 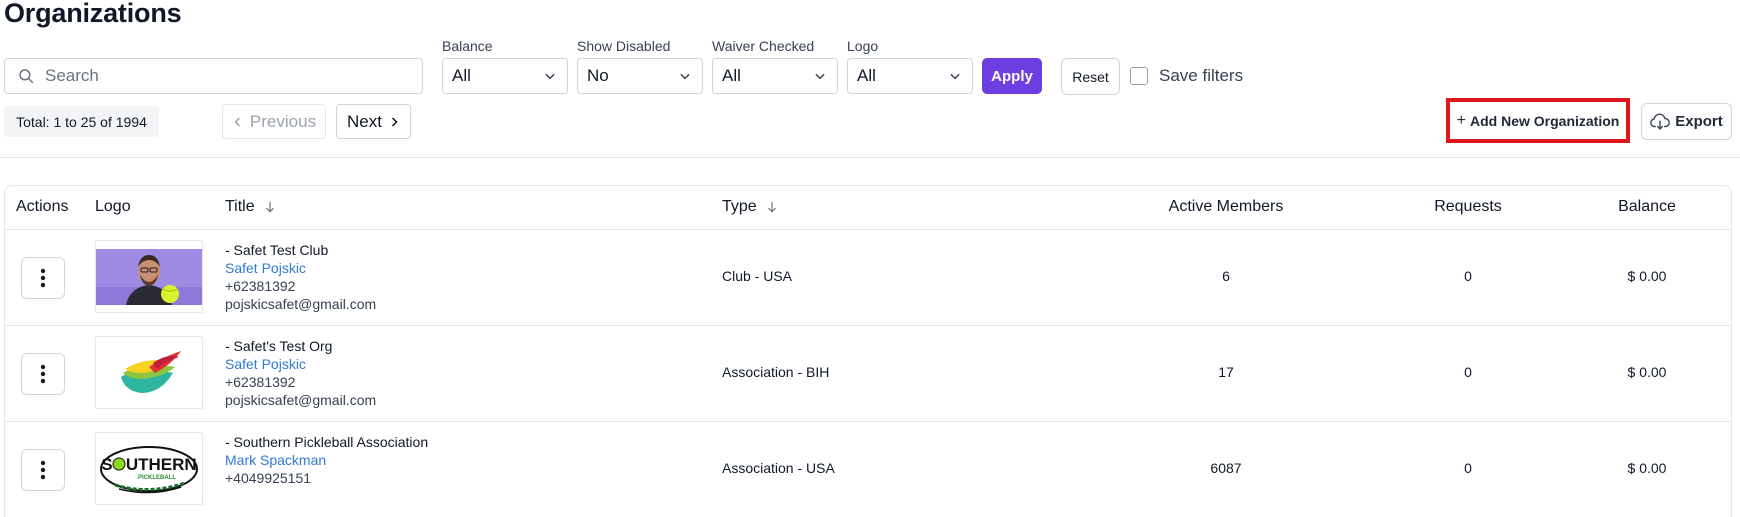 What do you see at coordinates (757, 276) in the screenshot?
I see `org-type: Club - USA` at bounding box center [757, 276].